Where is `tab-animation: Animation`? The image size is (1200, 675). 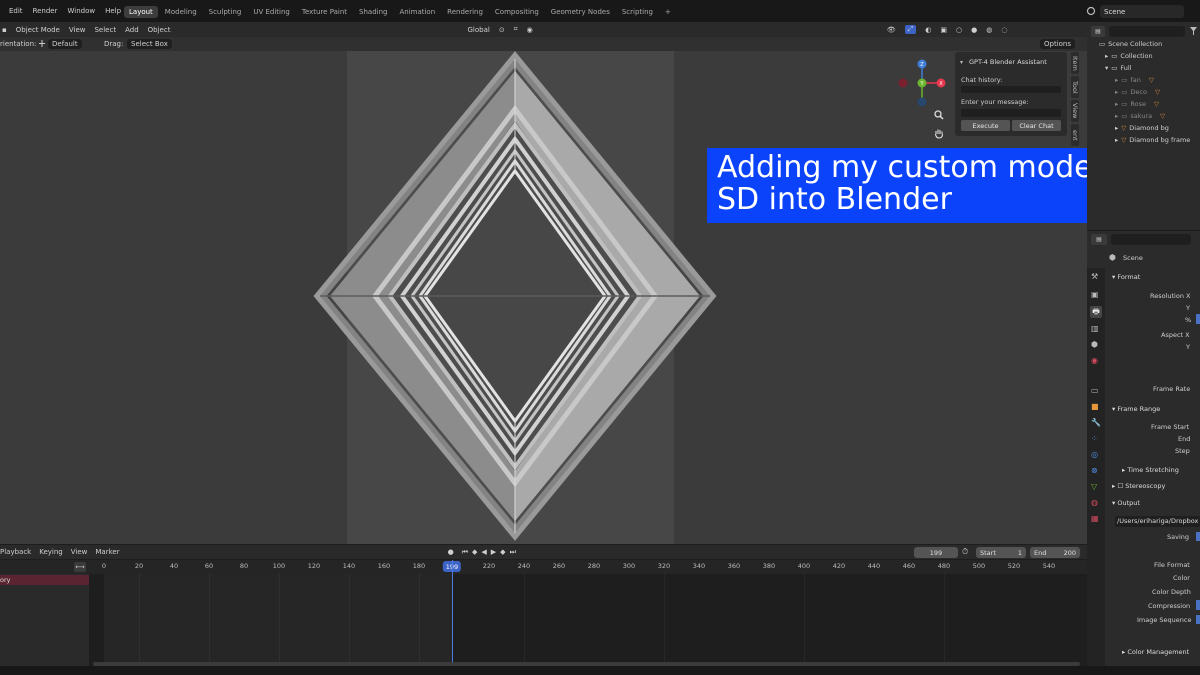 tab-animation: Animation is located at coordinates (417, 12).